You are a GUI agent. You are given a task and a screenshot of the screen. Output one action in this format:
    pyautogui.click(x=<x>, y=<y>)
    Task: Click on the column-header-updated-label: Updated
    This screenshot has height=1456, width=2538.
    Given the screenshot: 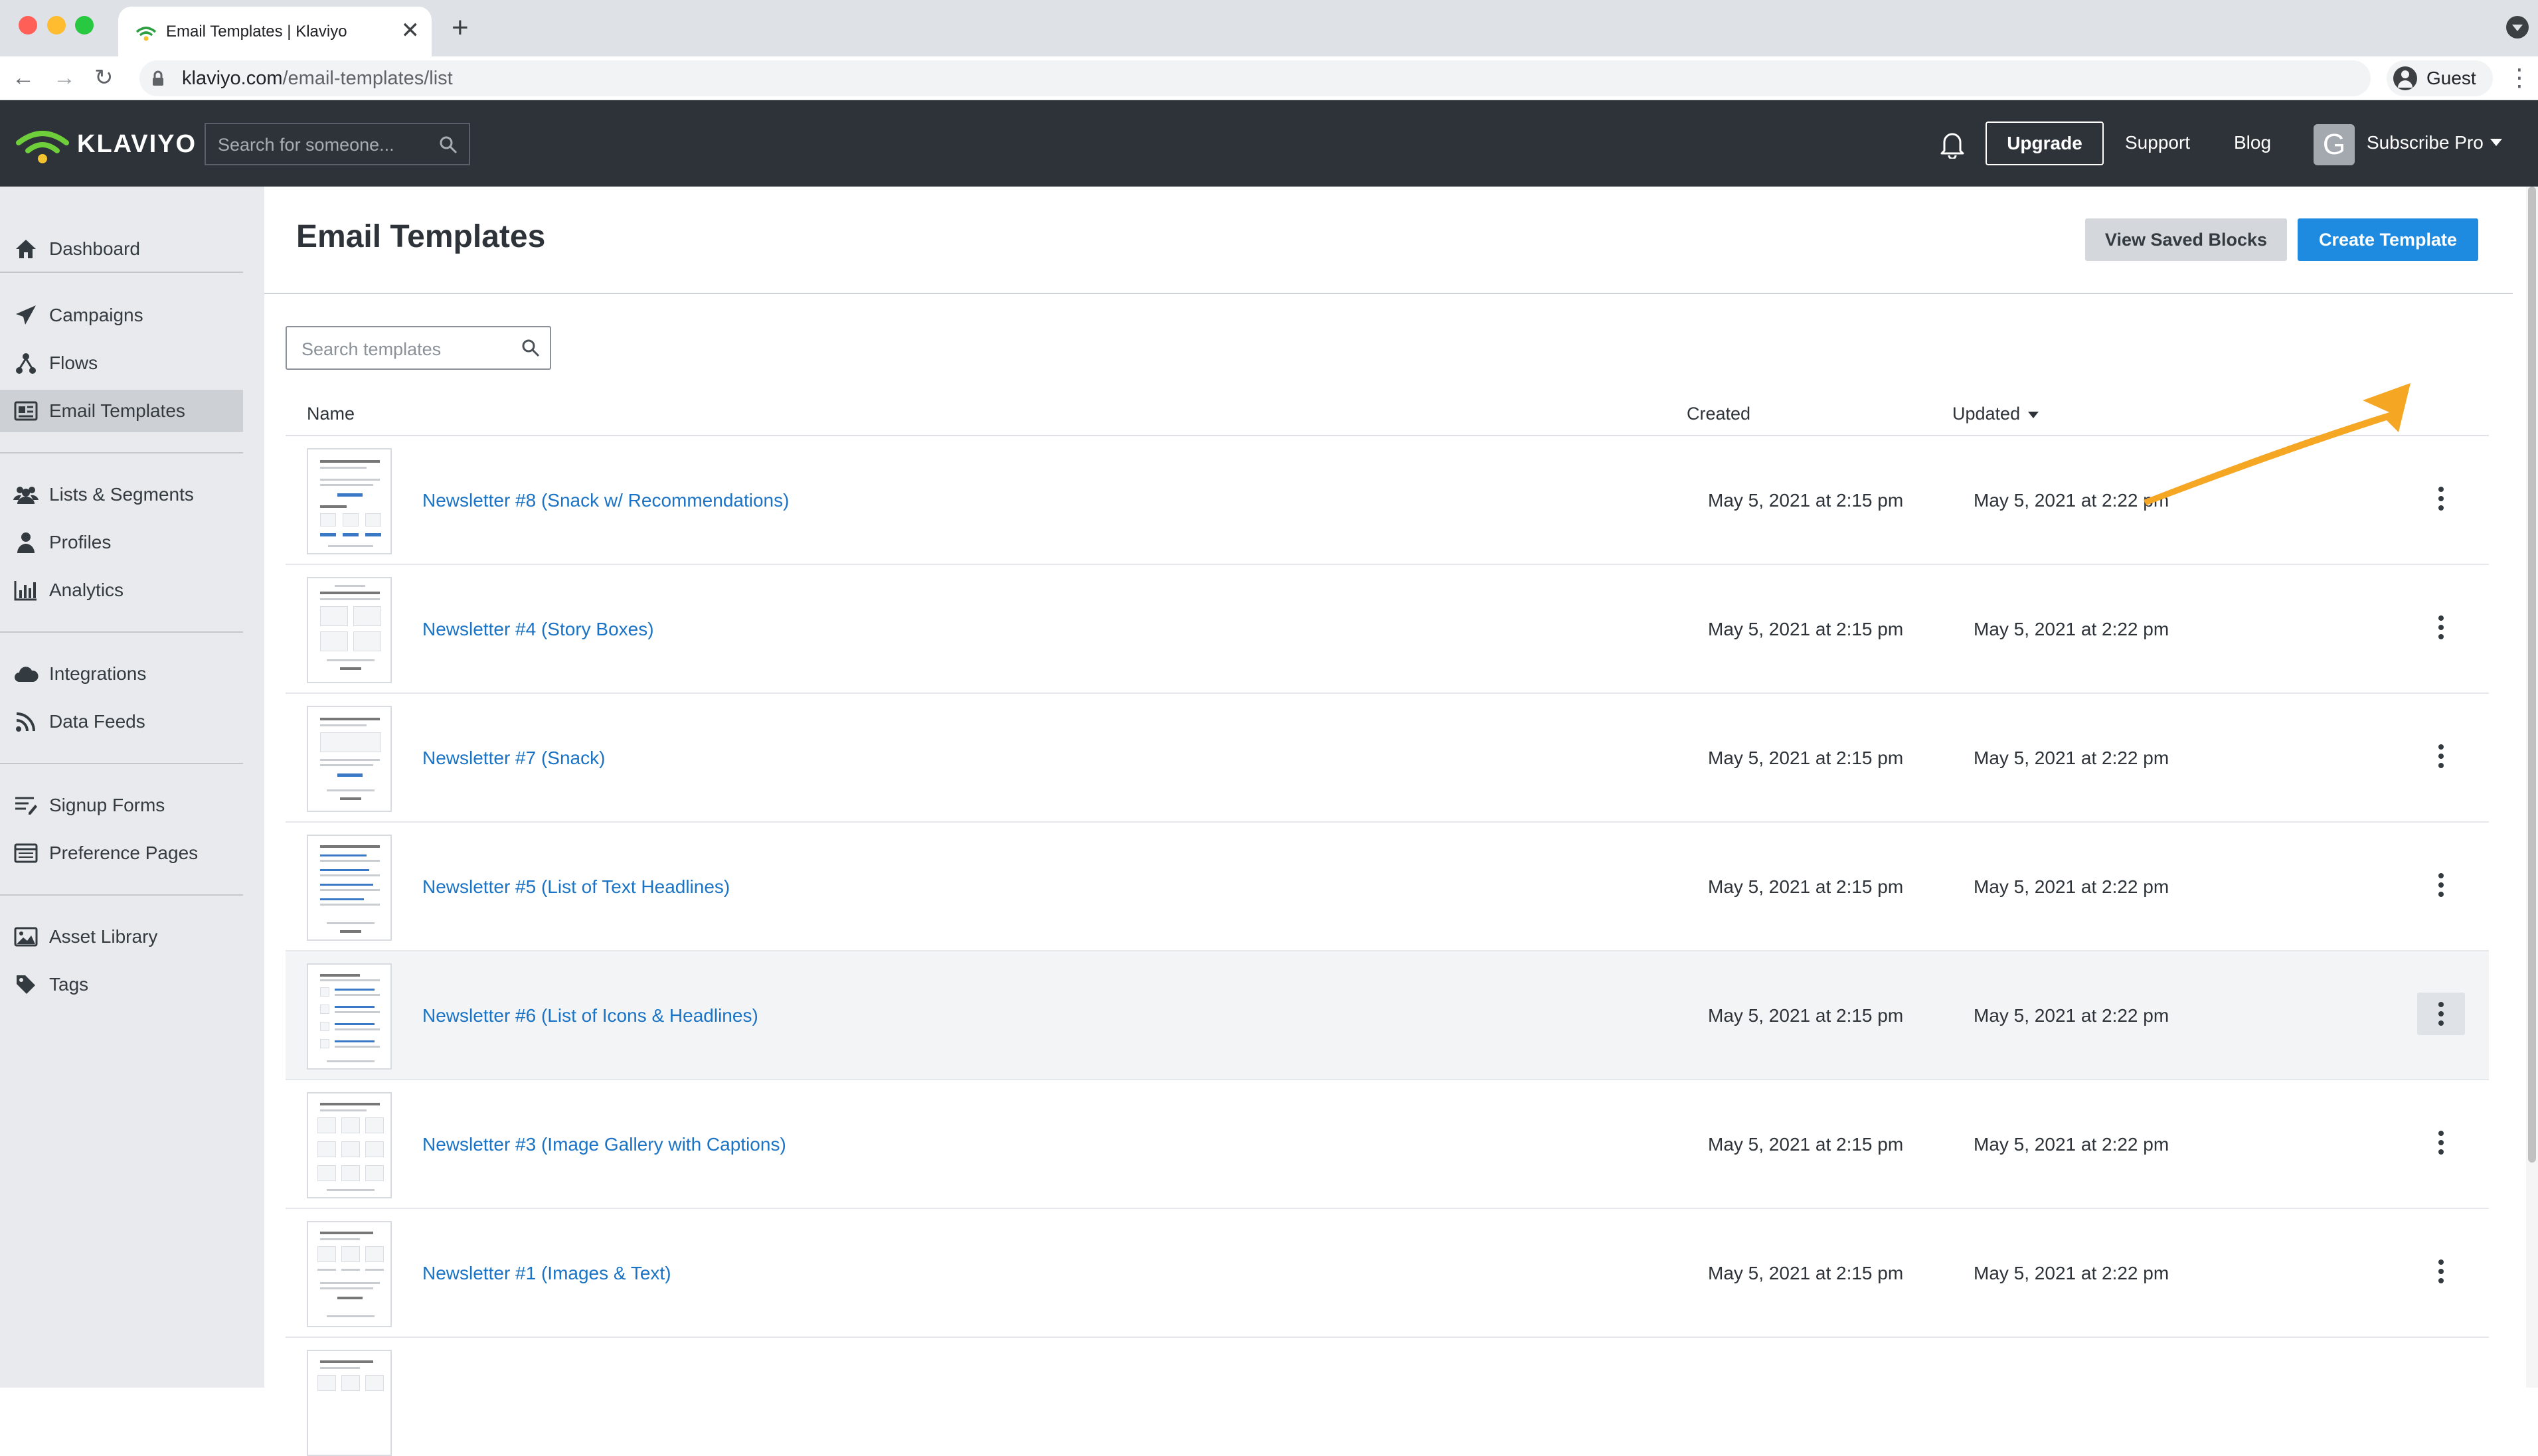 What is the action you would take?
    pyautogui.click(x=1986, y=414)
    